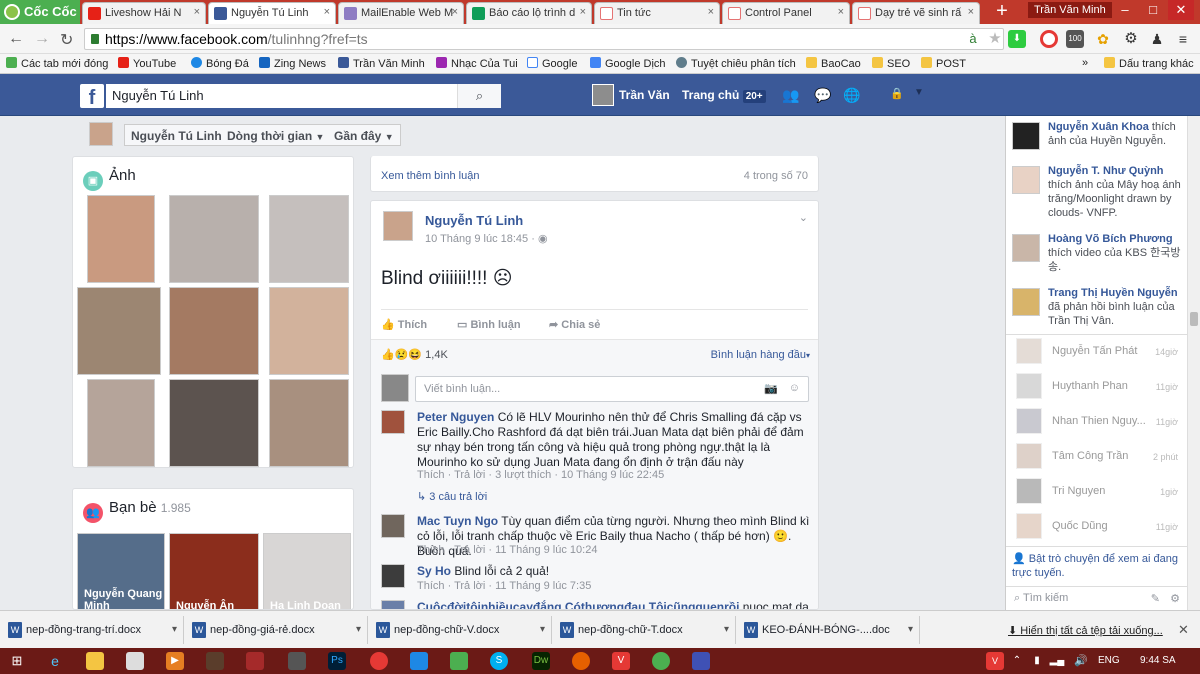 Image resolution: width=1200 pixels, height=674 pixels. I want to click on close-window-icon: ✕, so click(1181, 10).